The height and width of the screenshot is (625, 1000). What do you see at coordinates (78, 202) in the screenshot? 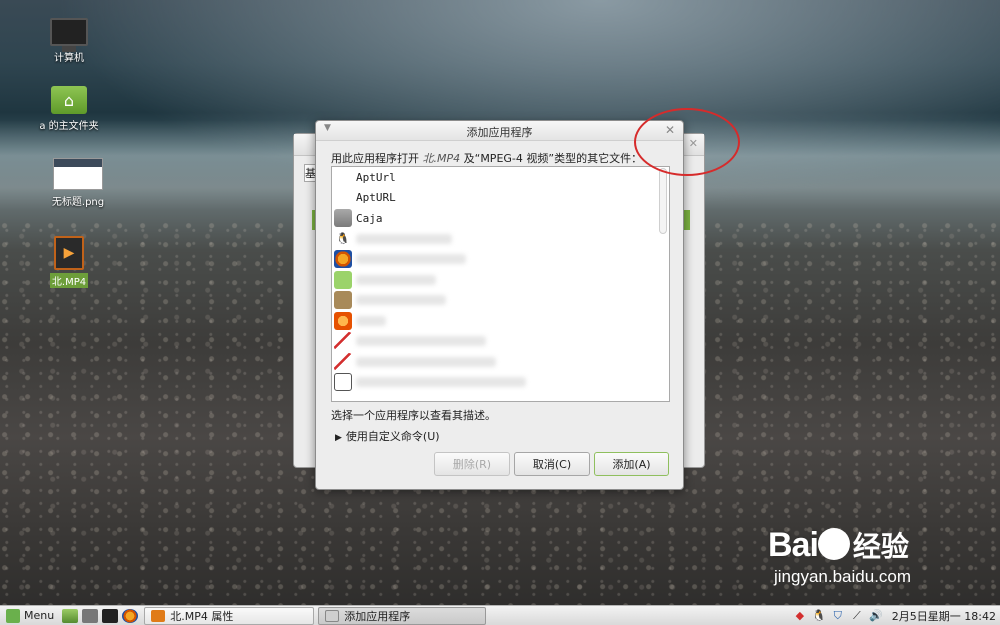
I see `desktop-icon-label: 无标题.png` at bounding box center [78, 202].